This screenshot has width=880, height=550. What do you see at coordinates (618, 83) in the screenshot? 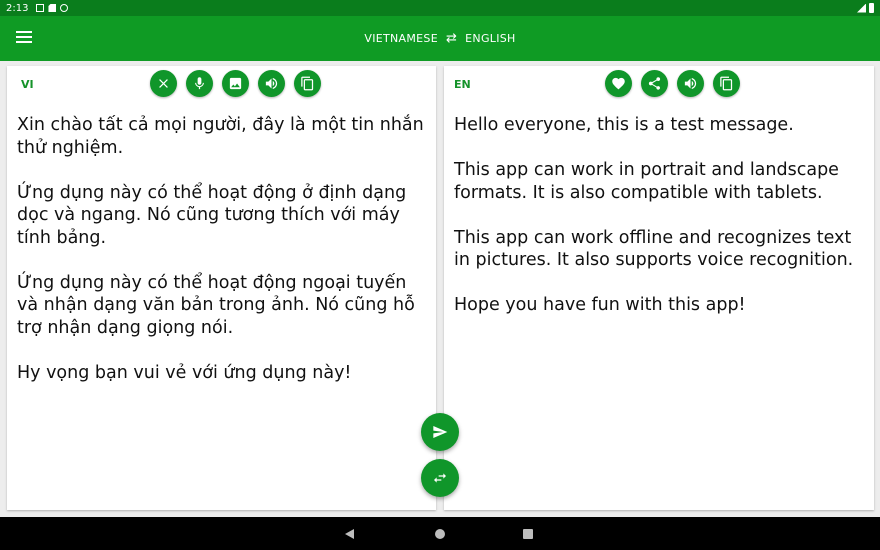
I see `heart-icon` at bounding box center [618, 83].